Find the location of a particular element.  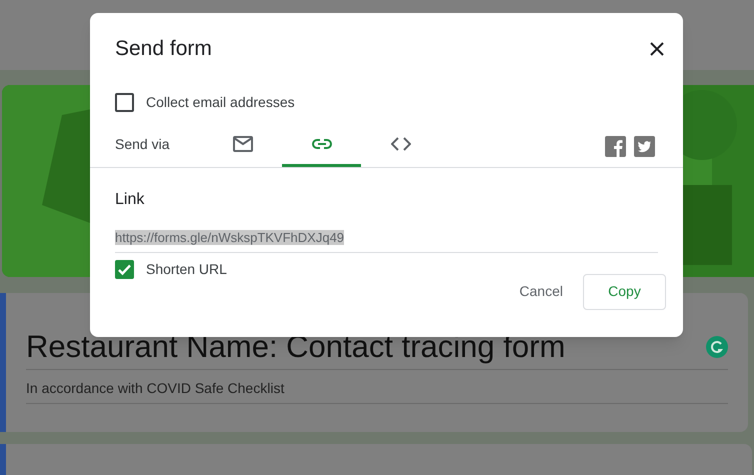

url-field: https://forms.gle/nWskspTKVFhDXJq49 is located at coordinates (386, 239).